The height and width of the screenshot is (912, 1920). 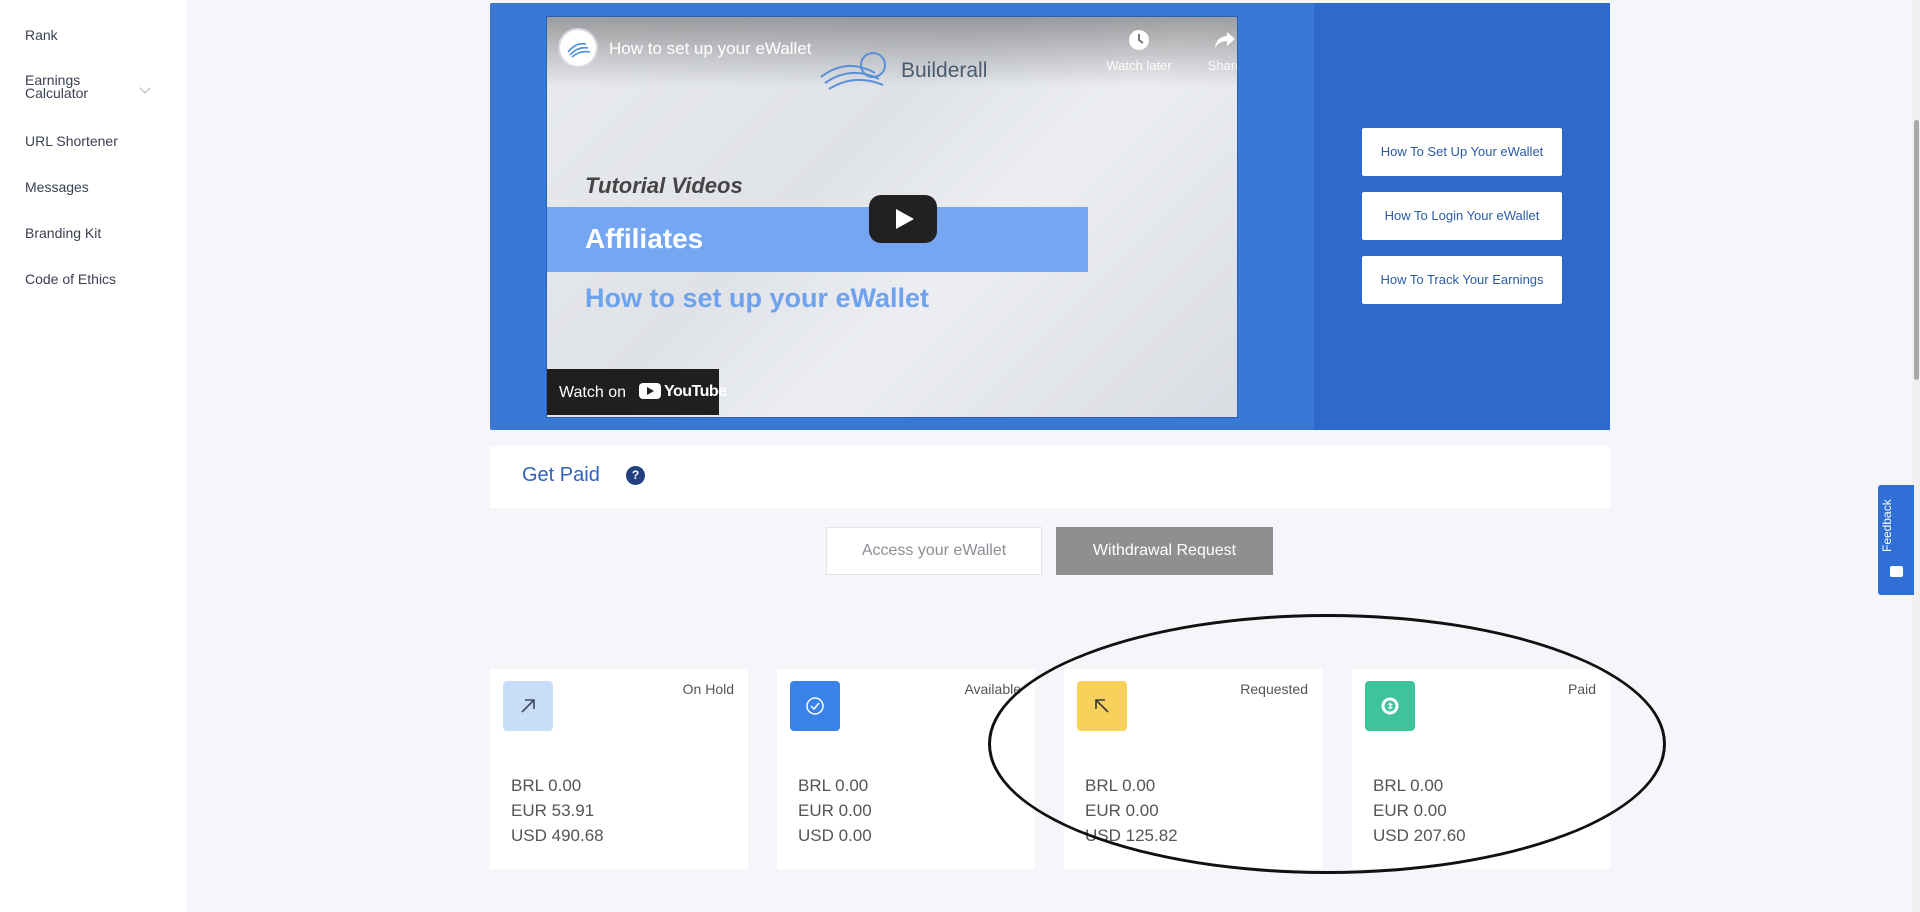 I want to click on link-login-ewallet: How To Login Your eWallet, so click(x=1462, y=216).